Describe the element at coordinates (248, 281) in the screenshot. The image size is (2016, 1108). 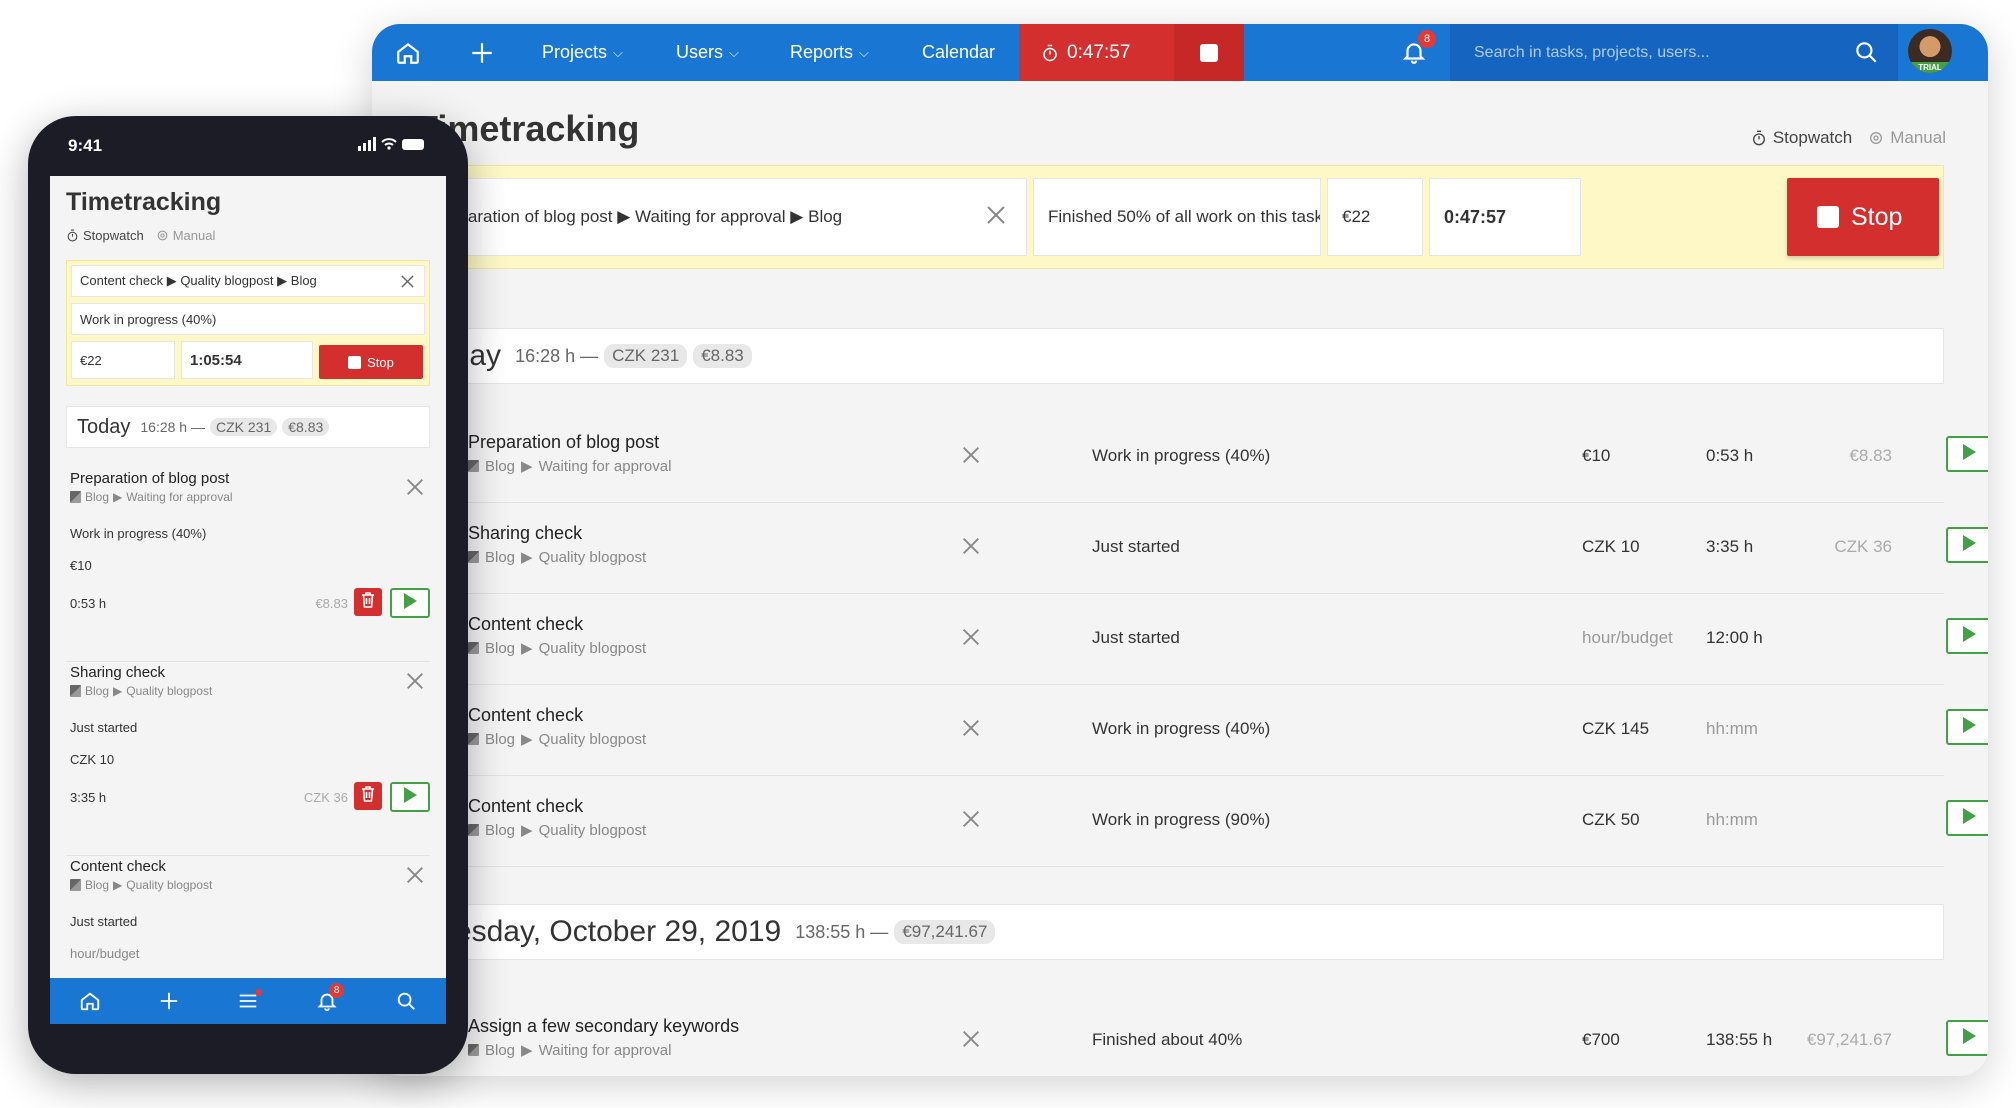
I see `phone-timer-task-field: Content check ▶ Quality blogpost ▶ Blog` at that location.